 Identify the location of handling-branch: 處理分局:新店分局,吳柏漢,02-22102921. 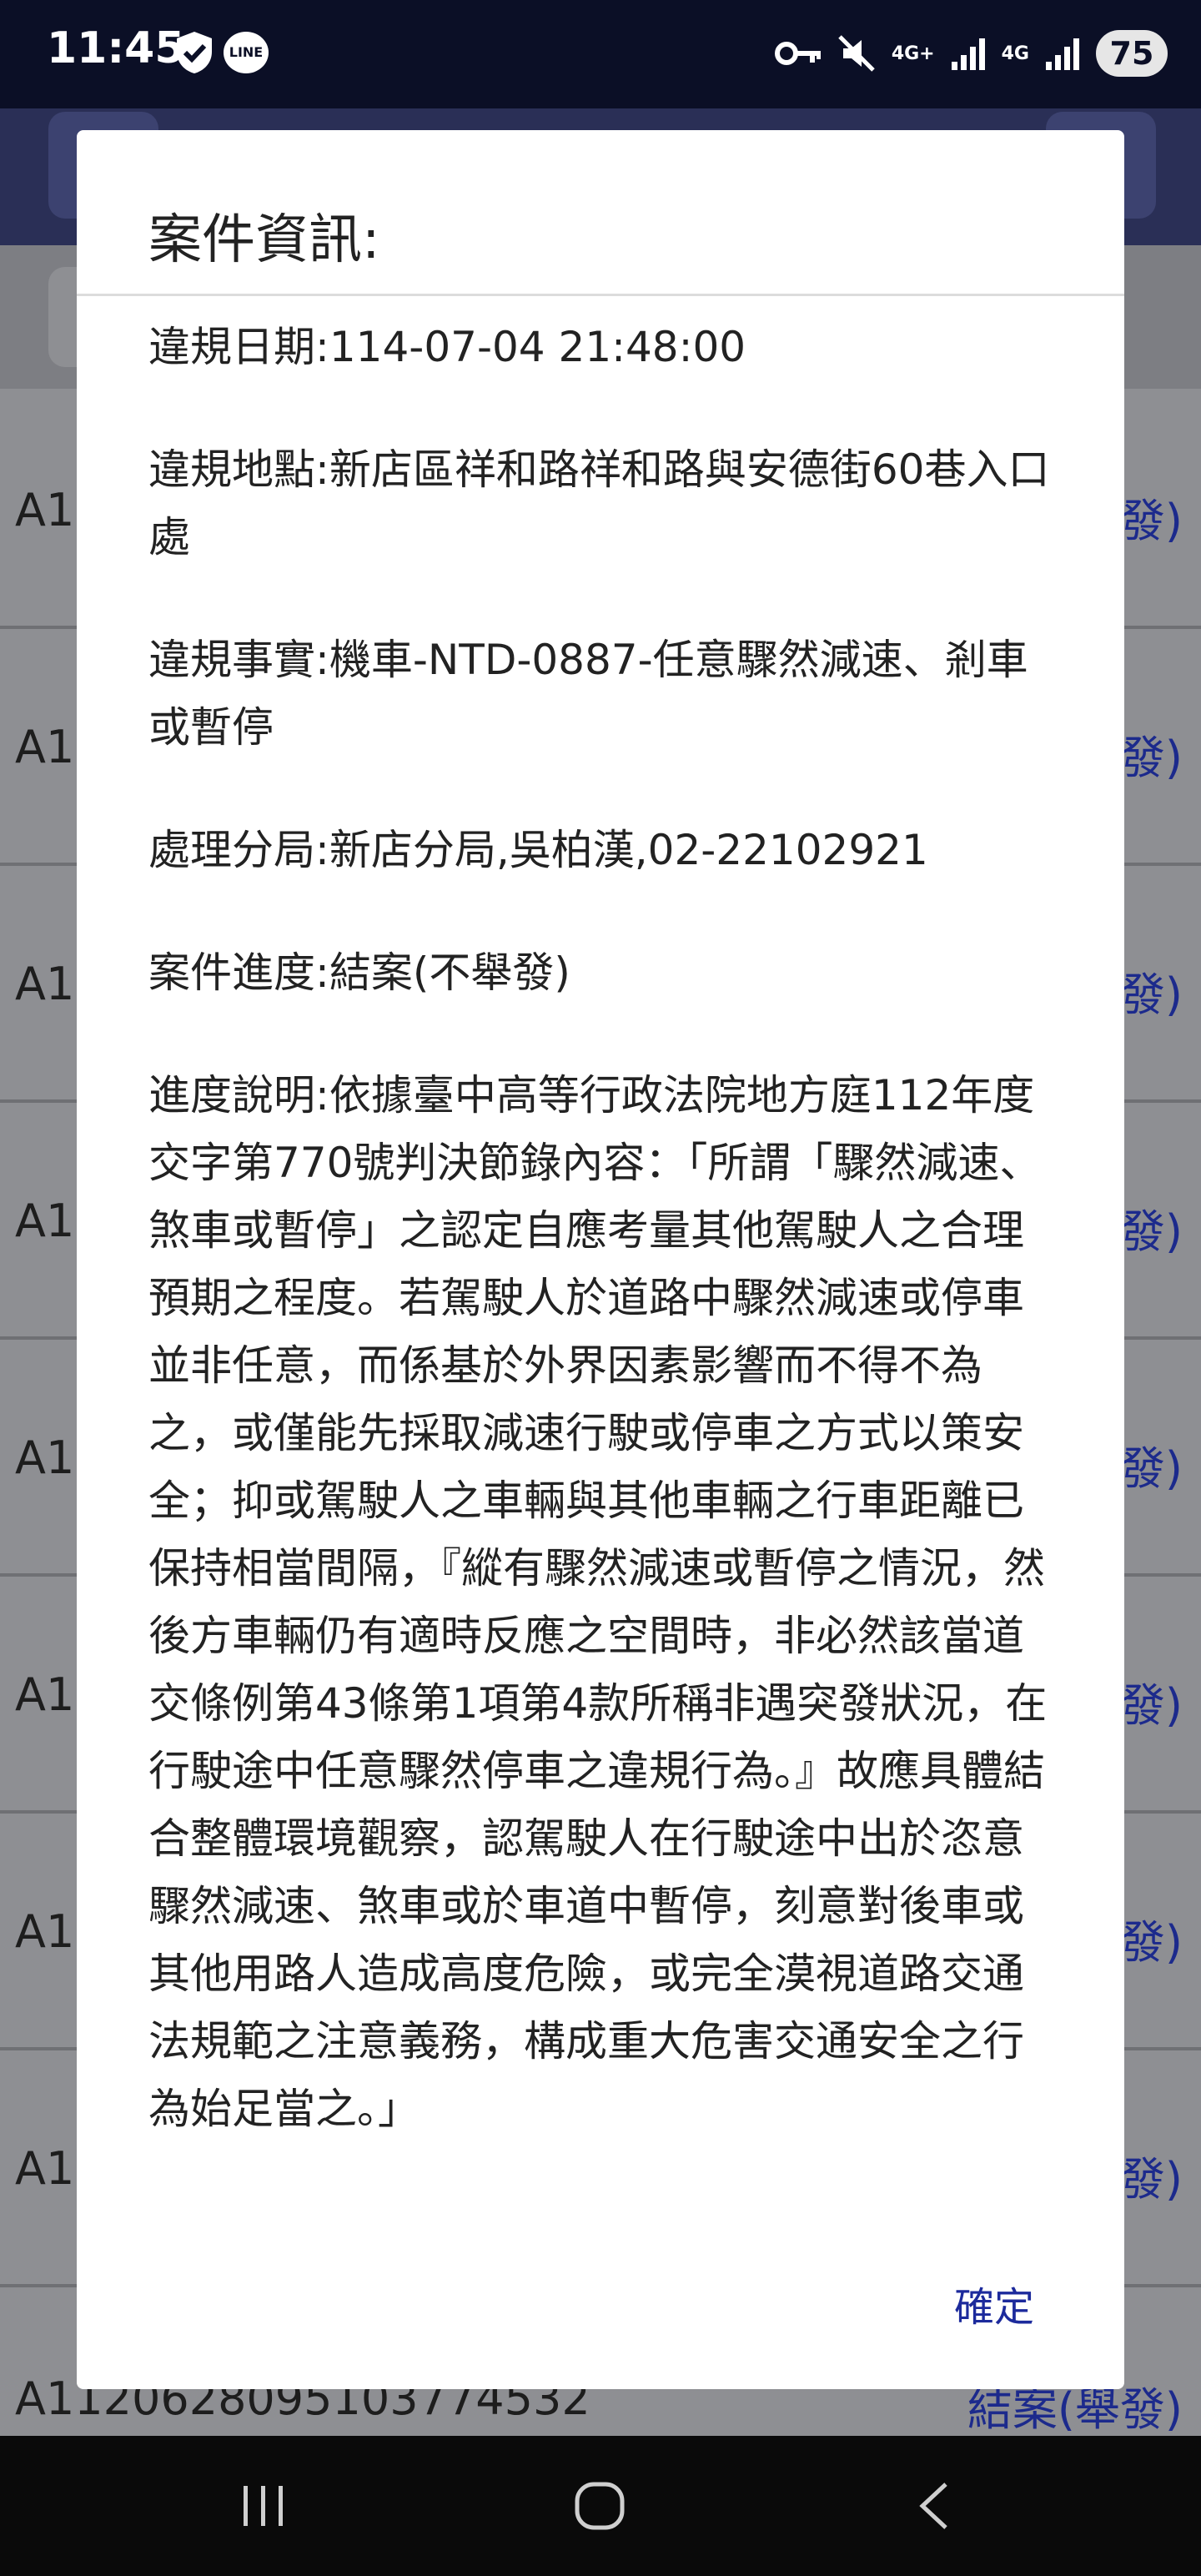
(538, 850).